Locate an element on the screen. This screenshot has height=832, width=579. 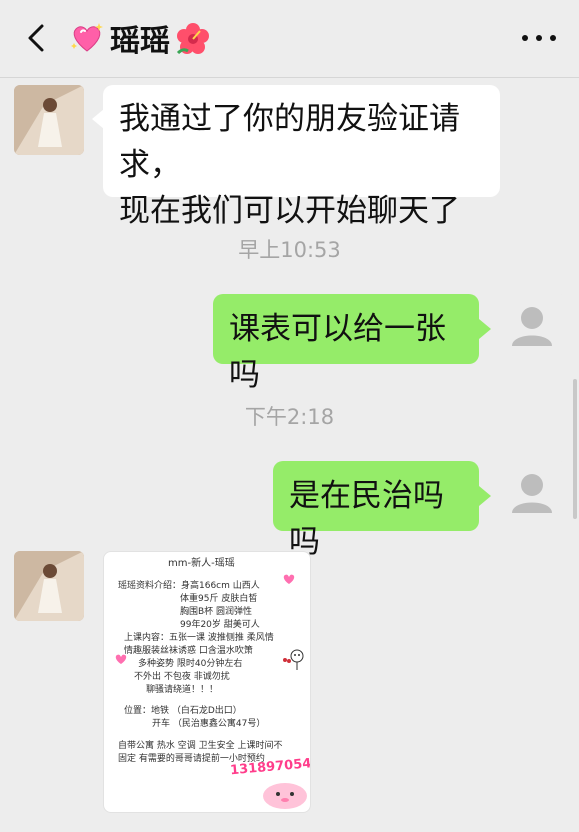
message-text: 课表可以给一张吗 is located at coordinates (337, 352).